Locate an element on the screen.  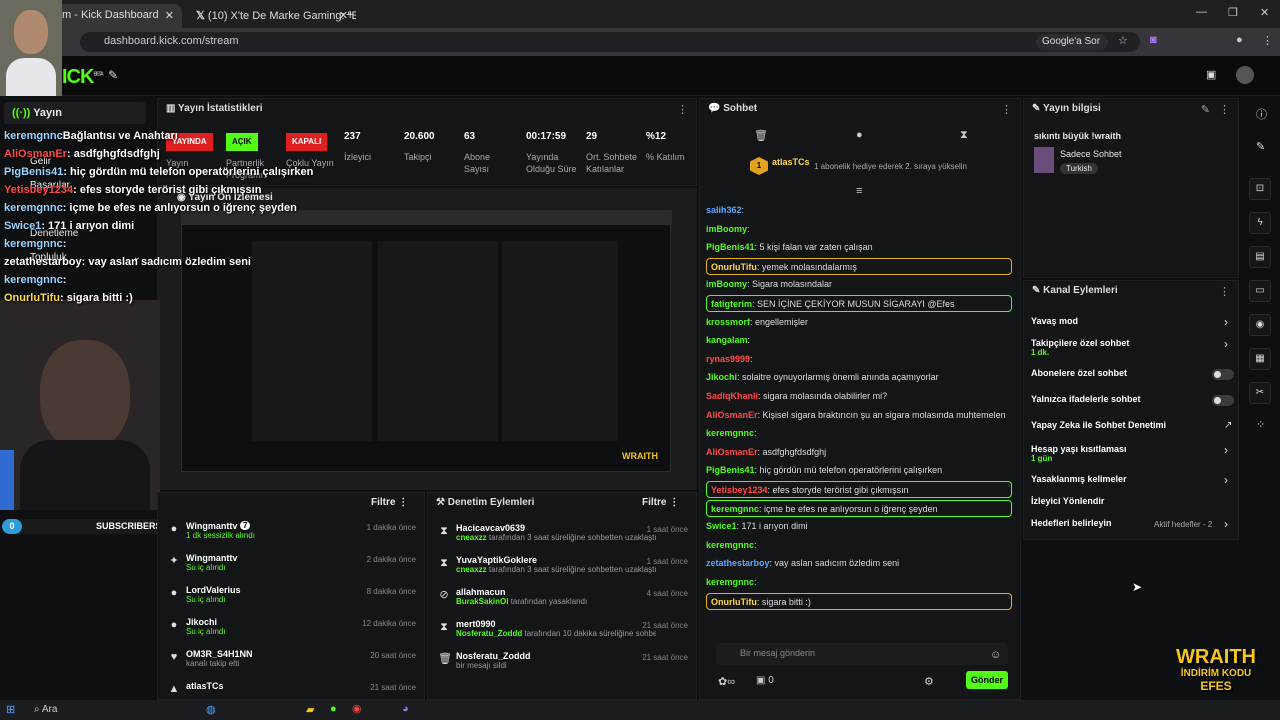
channel-action-item: Takipçilere özel sohbet 1 dk. is located at coordinates (1080, 347).